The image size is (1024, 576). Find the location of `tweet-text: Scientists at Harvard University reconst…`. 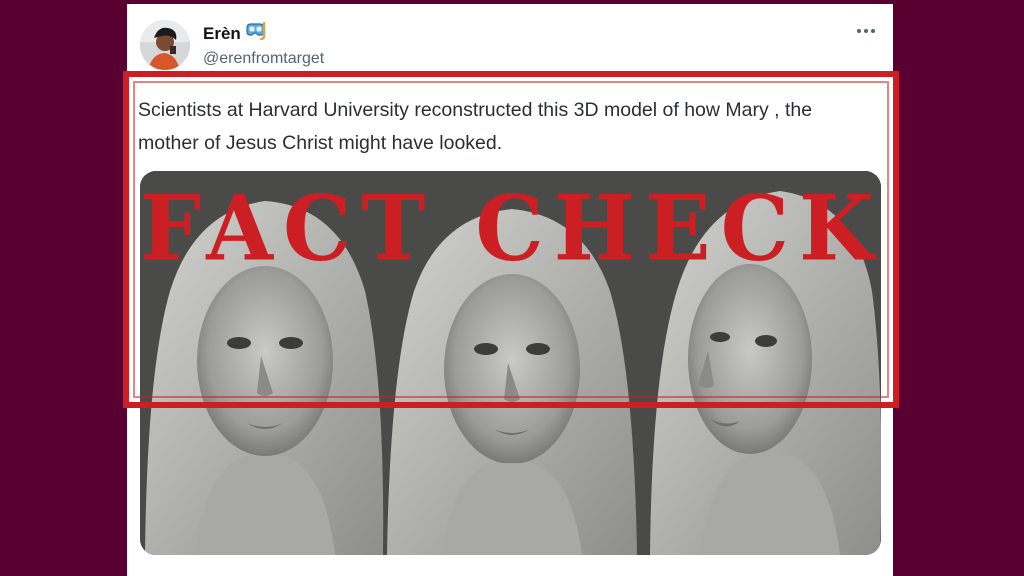

tweet-text: Scientists at Harvard University reconst… is located at coordinates (475, 126).